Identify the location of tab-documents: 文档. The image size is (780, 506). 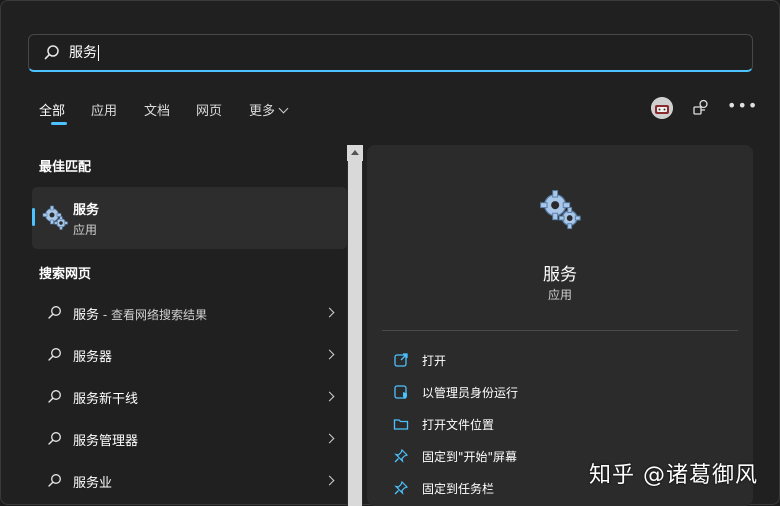
(157, 109).